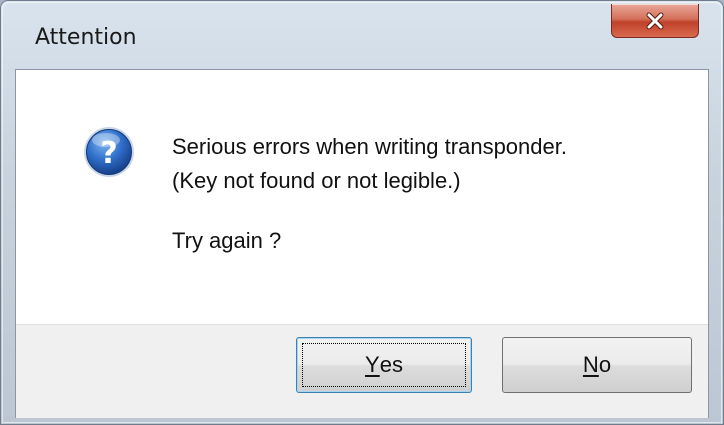 This screenshot has width=724, height=425. What do you see at coordinates (86, 37) in the screenshot?
I see `window-title: Attention` at bounding box center [86, 37].